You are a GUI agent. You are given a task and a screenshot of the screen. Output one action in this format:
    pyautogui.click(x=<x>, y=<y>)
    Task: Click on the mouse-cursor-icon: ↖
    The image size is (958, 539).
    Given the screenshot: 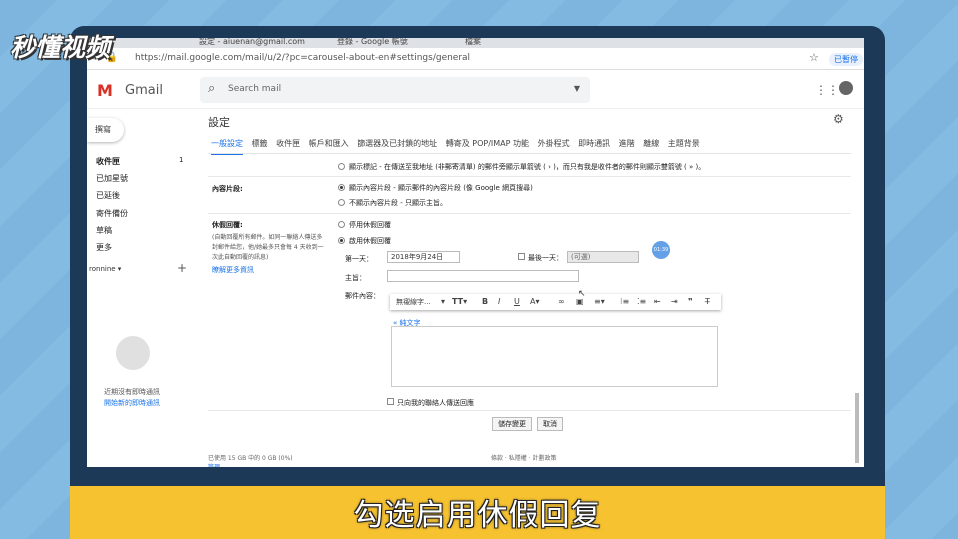 What is the action you would take?
    pyautogui.click(x=582, y=294)
    